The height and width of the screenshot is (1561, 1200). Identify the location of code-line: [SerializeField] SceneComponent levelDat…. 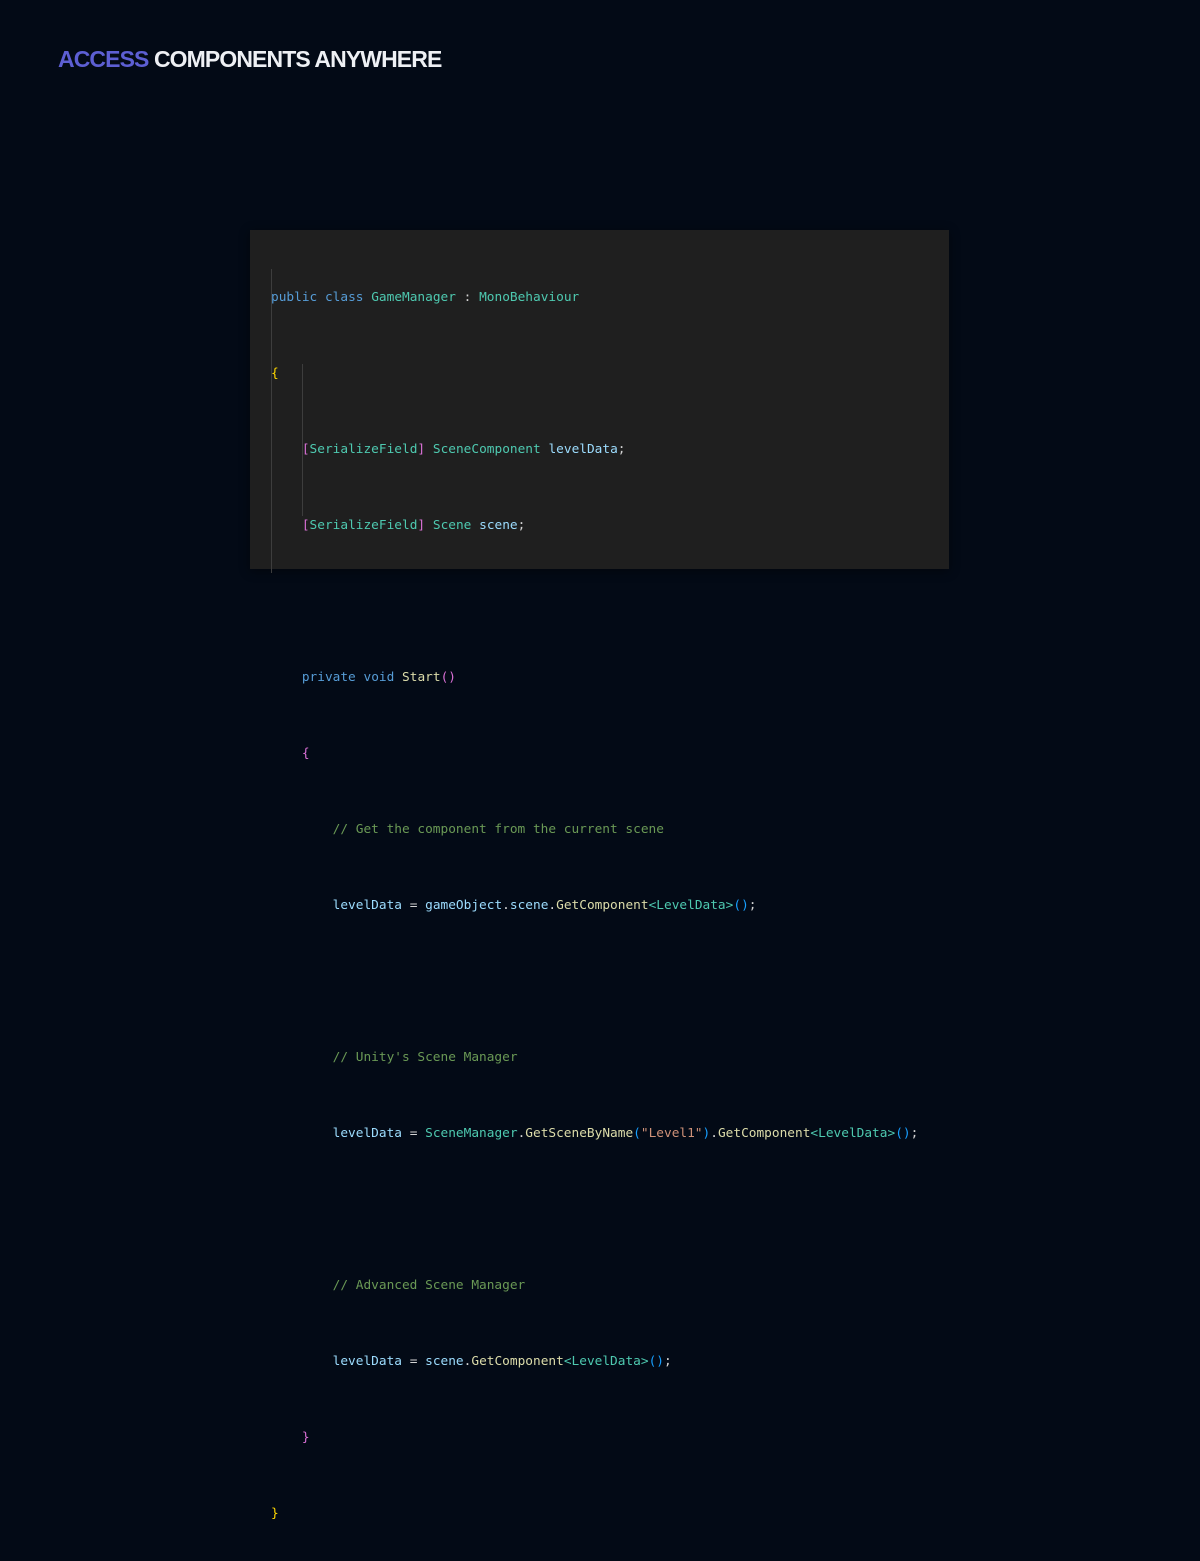
(463, 449).